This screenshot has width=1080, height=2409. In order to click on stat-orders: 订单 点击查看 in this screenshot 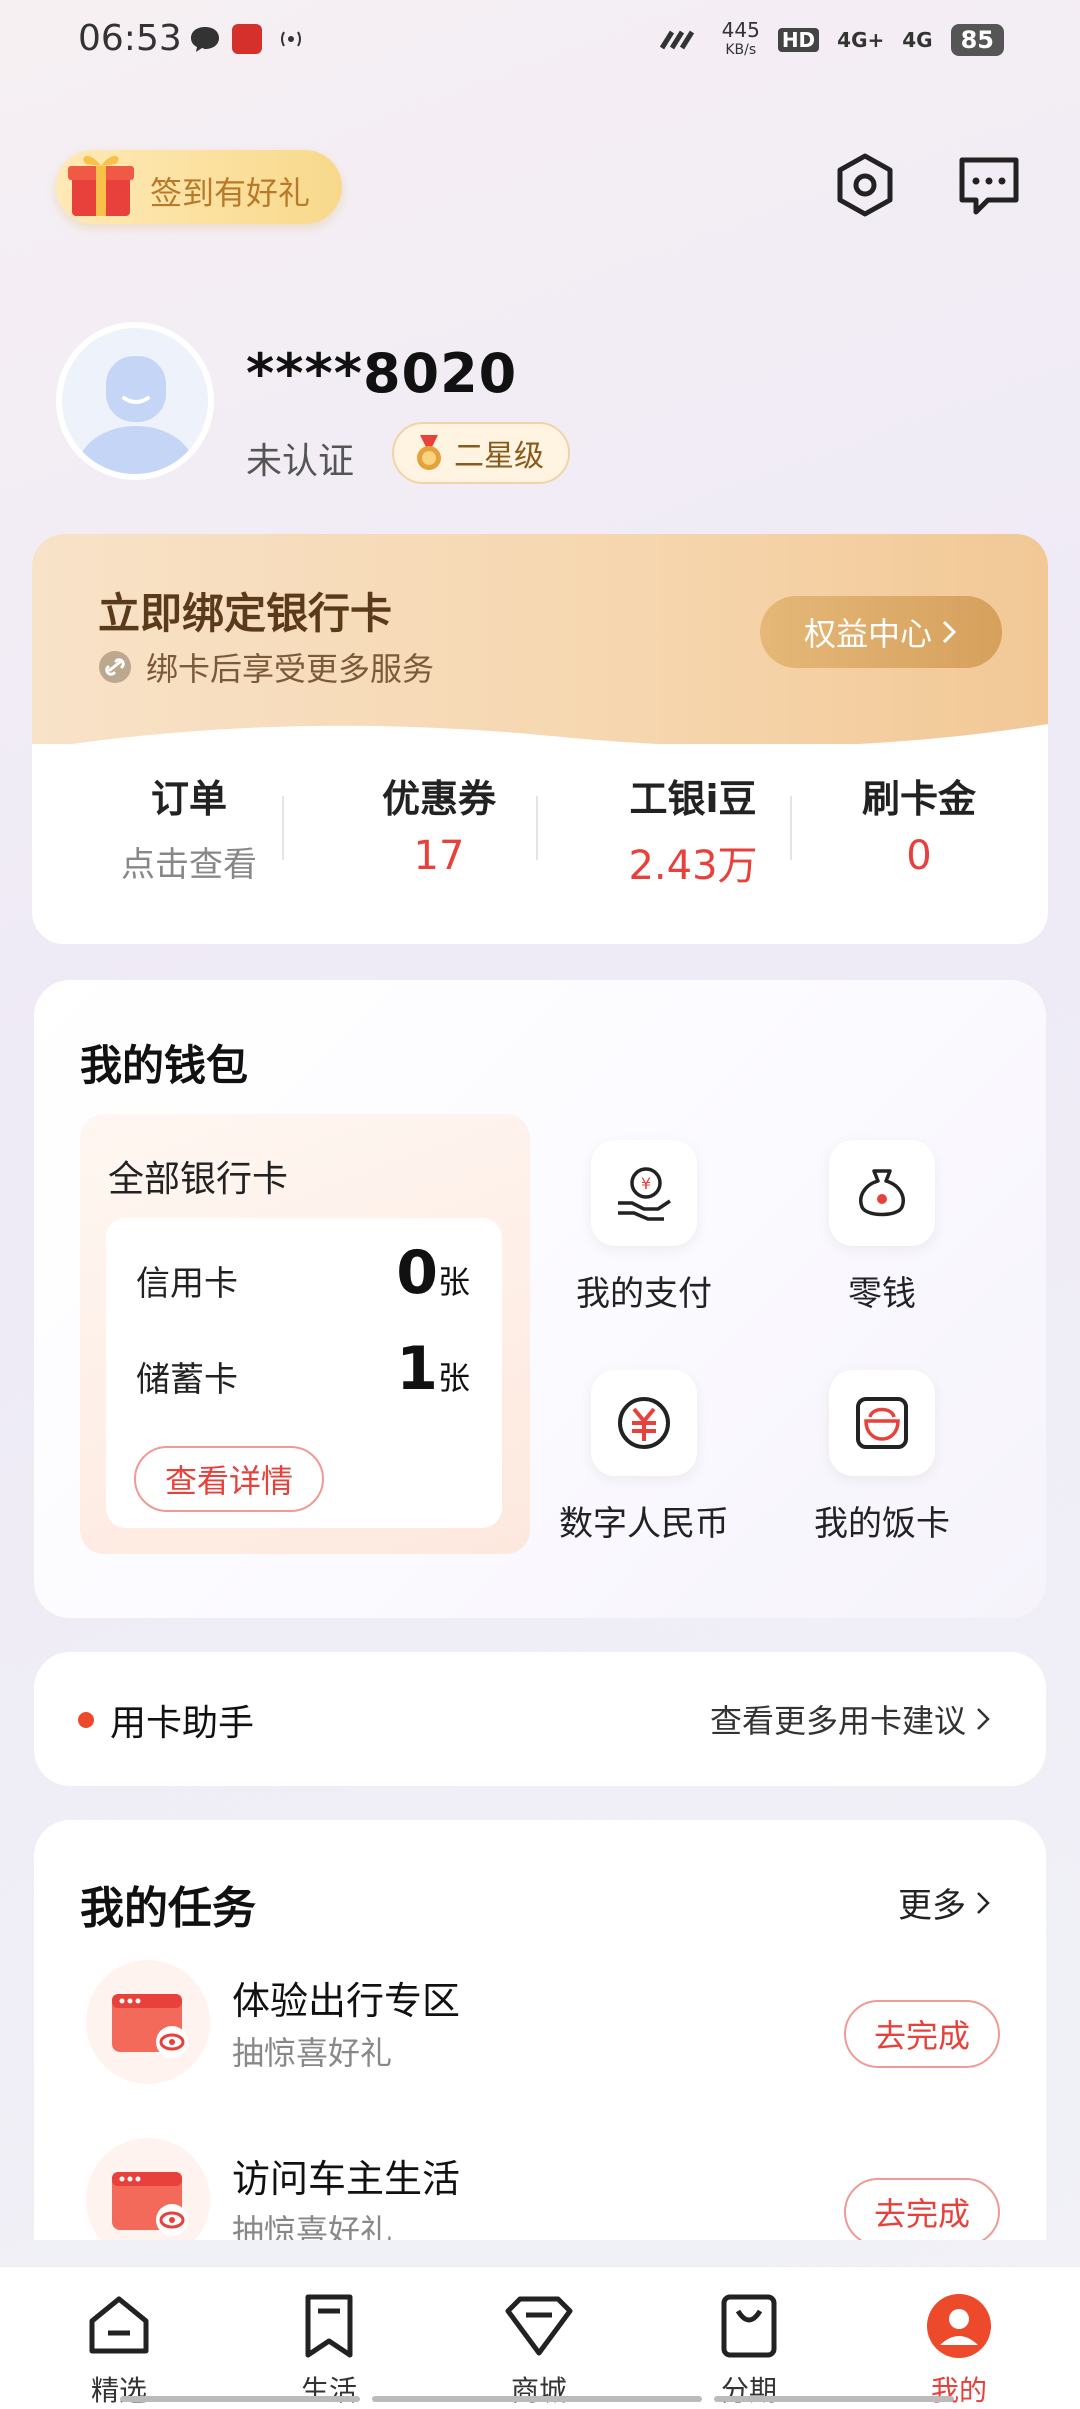, I will do `click(189, 827)`.